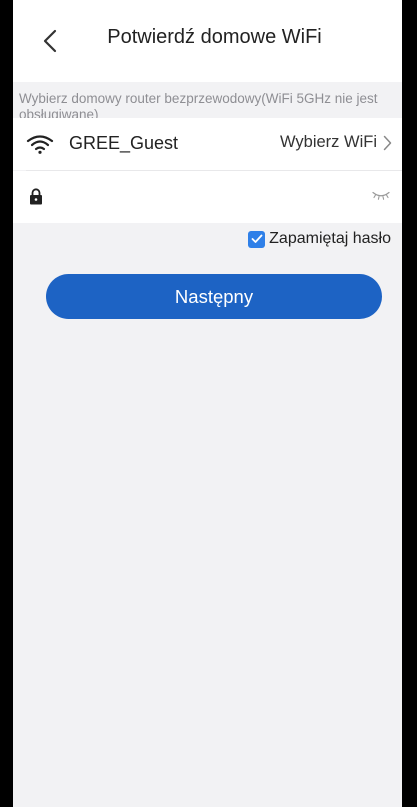 The image size is (417, 807). I want to click on chevron-right-icon, so click(387, 142).